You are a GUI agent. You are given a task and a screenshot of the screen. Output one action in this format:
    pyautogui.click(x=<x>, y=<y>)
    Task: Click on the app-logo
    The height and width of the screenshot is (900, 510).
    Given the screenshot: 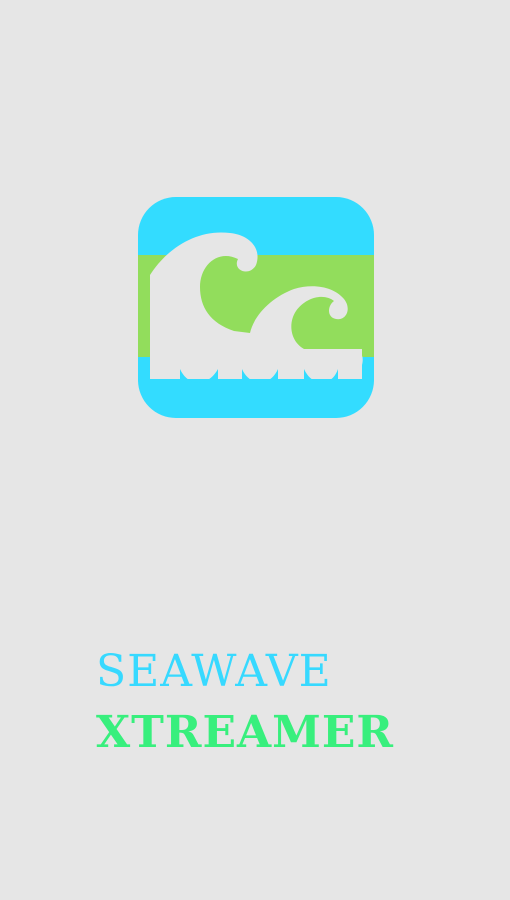 What is the action you would take?
    pyautogui.click(x=256, y=307)
    